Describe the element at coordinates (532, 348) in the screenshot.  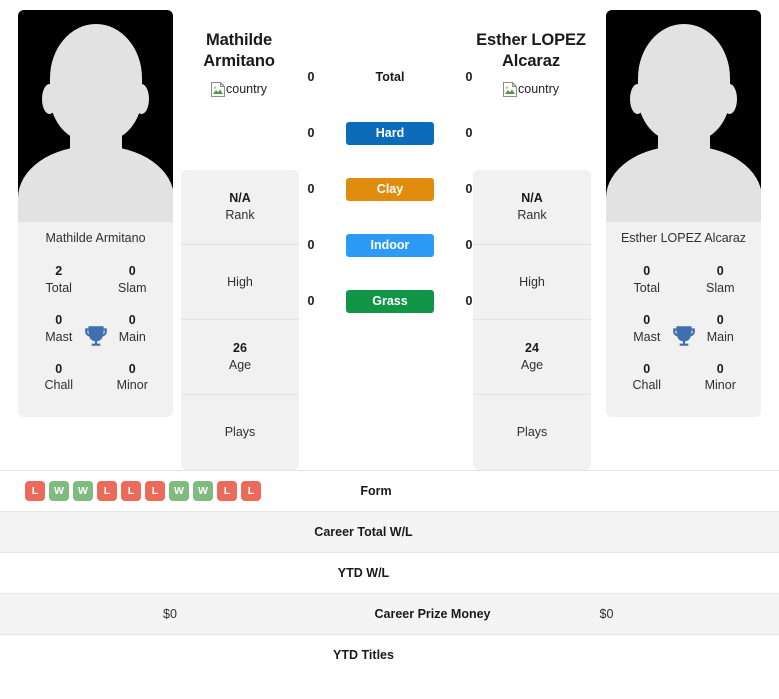
I see `info-age-value-right: 24` at that location.